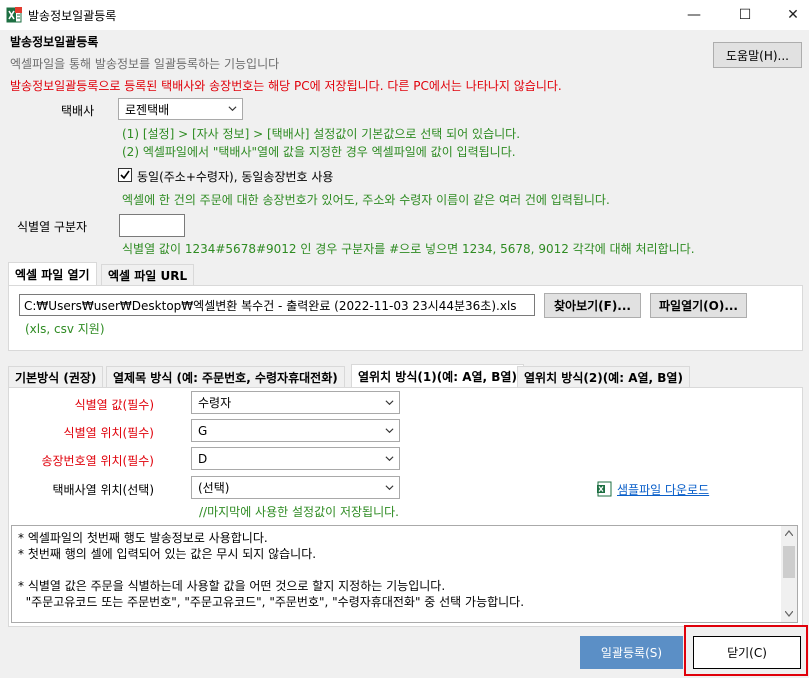  Describe the element at coordinates (180, 109) in the screenshot. I see `courier-select: 로젠택배` at that location.